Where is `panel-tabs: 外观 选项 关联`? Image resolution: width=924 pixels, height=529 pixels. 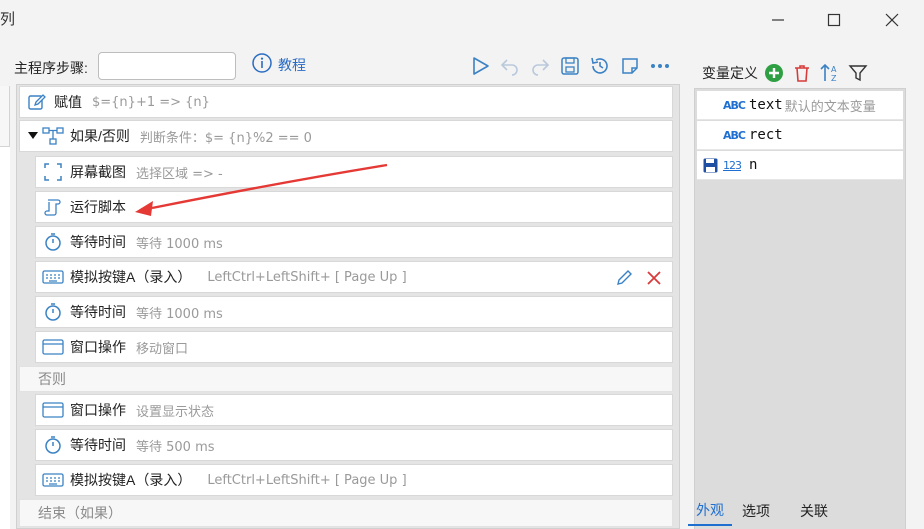
panel-tabs: 外观 选项 关联 is located at coordinates (800, 511).